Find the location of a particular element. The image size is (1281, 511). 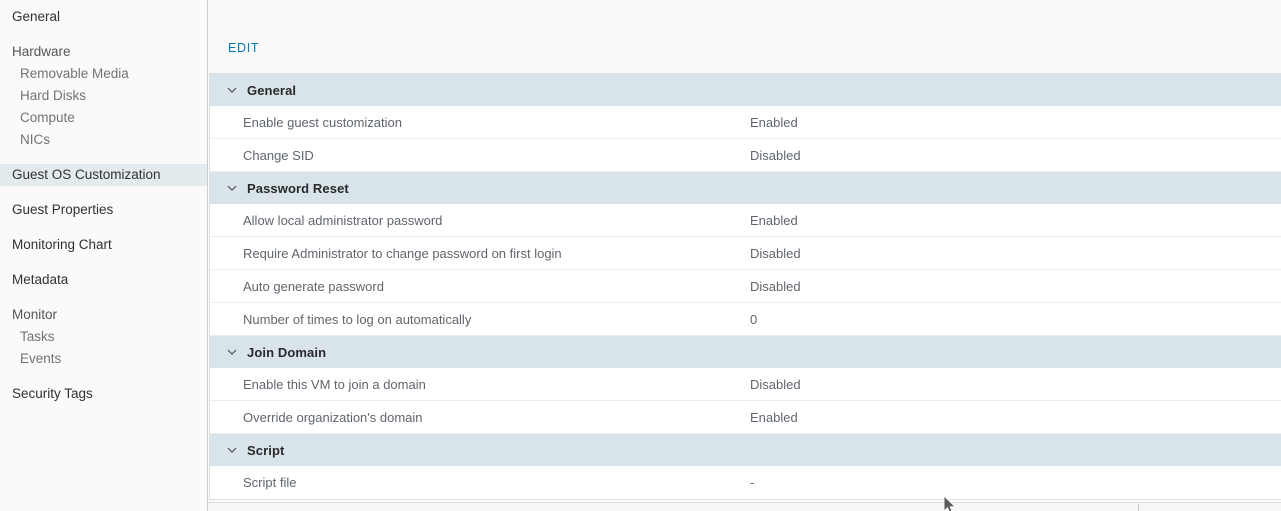

horizontal-scrollbar is located at coordinates (744, 506).